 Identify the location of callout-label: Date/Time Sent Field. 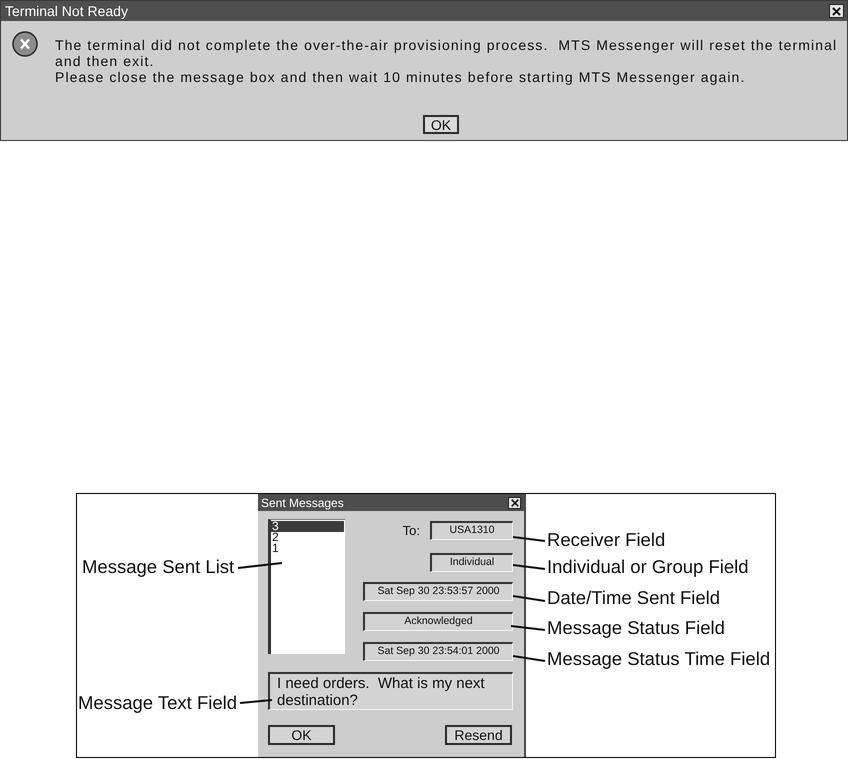
(633, 598).